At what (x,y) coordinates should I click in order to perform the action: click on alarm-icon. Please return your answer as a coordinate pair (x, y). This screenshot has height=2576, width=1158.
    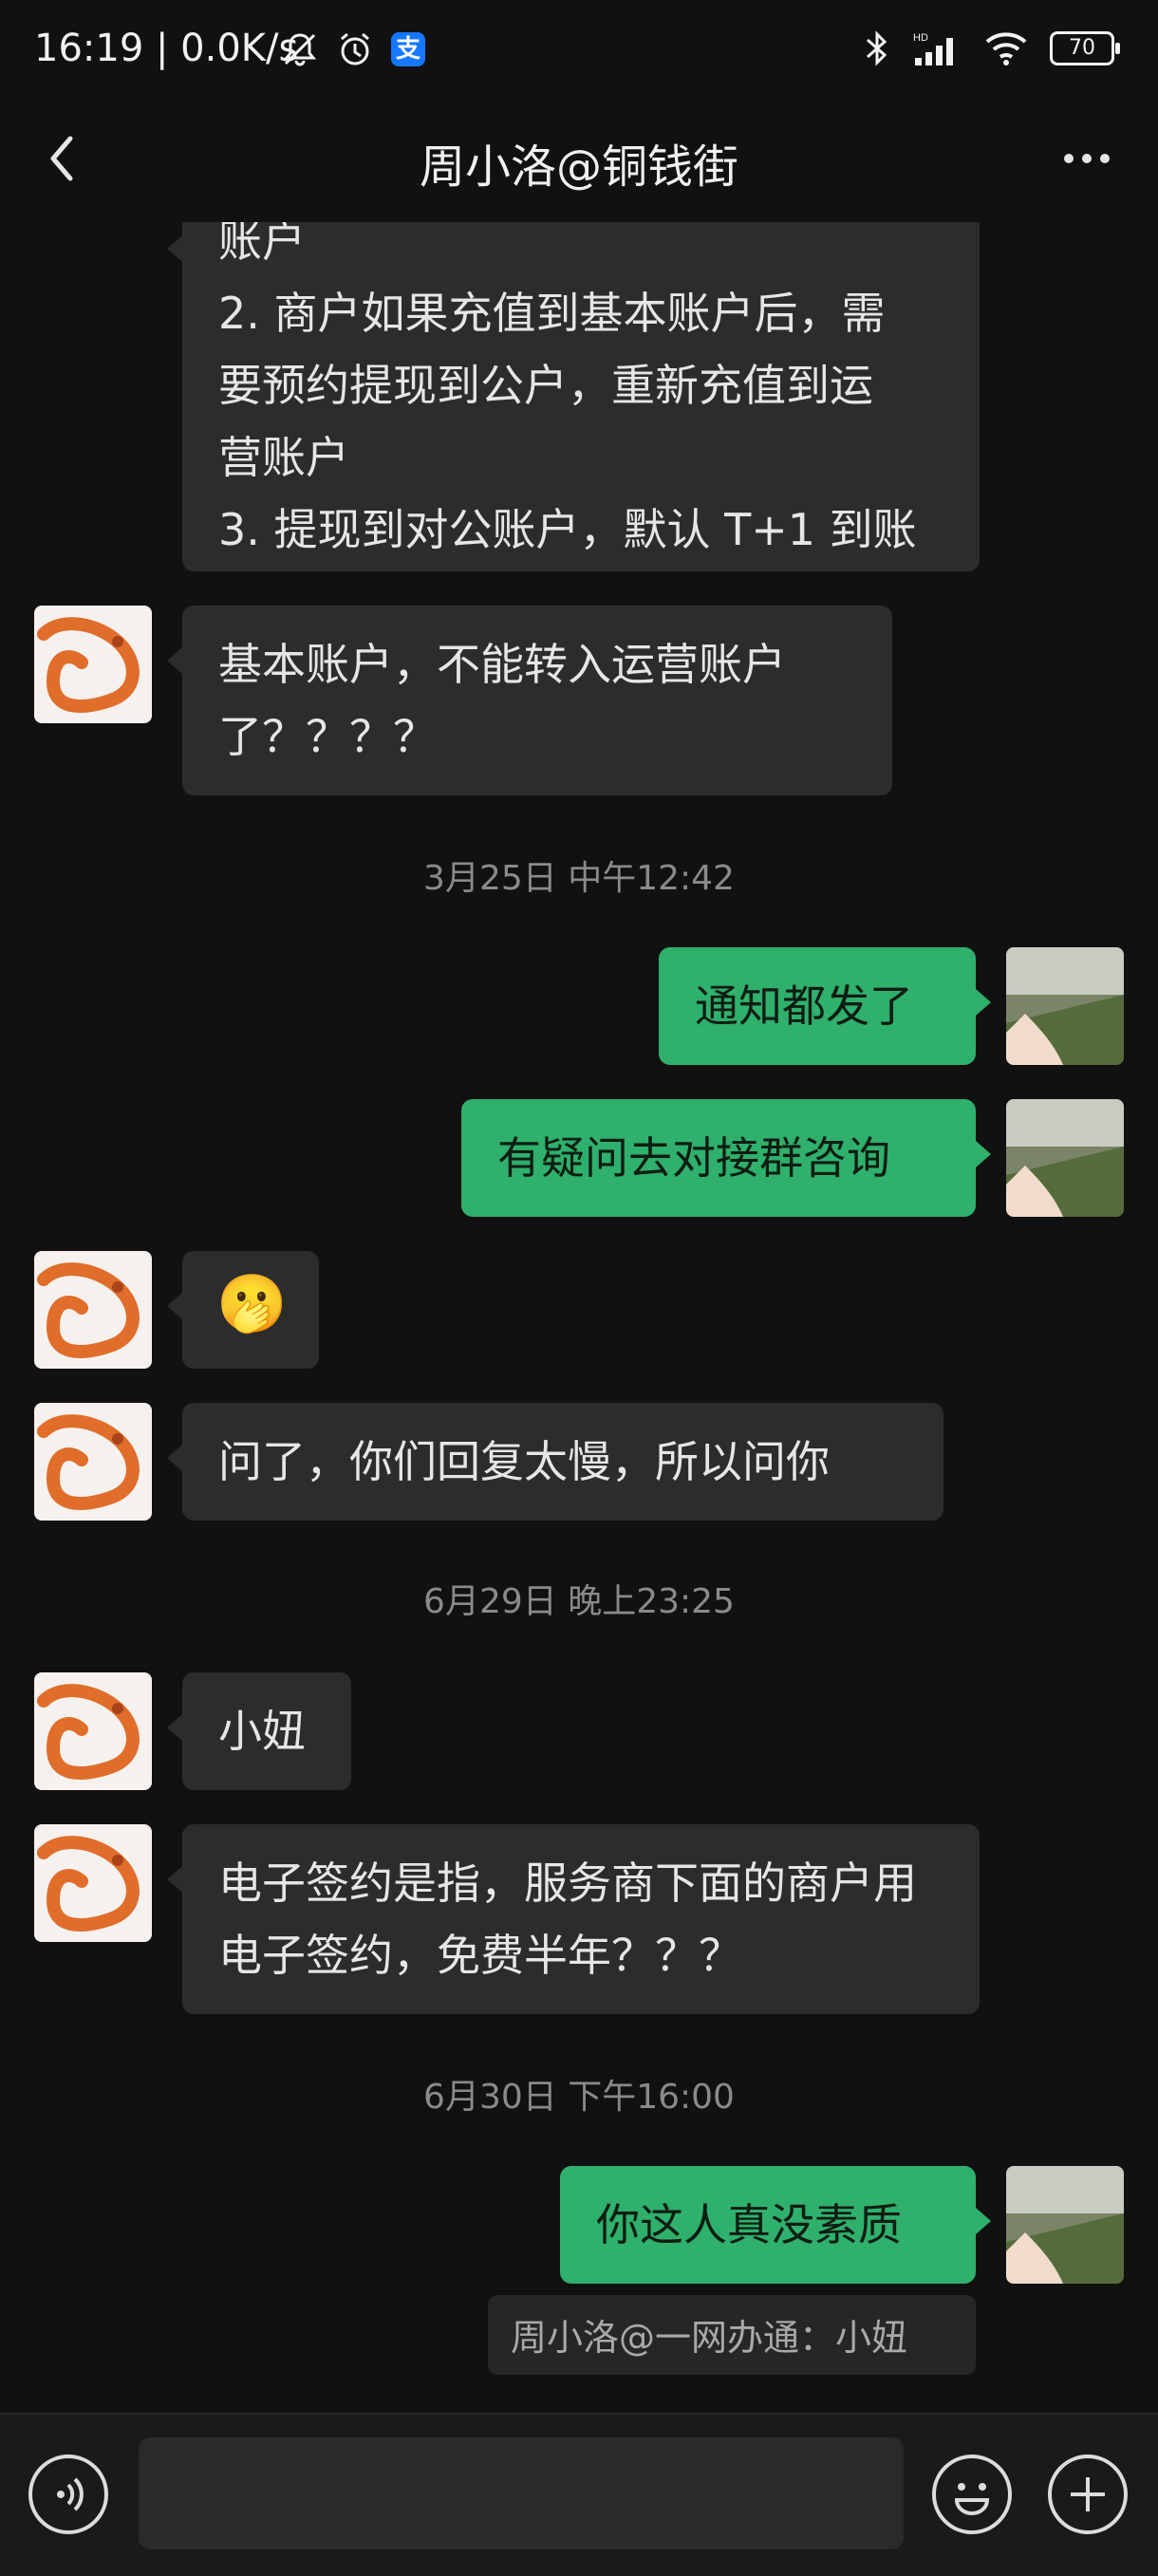
    Looking at the image, I should click on (355, 48).